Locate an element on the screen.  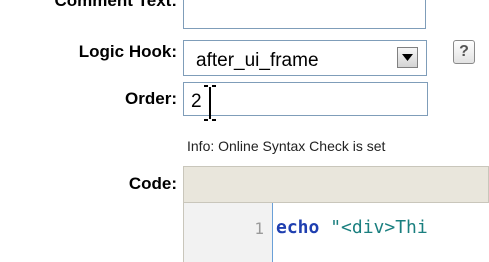
chevron-down-icon is located at coordinates (407, 57).